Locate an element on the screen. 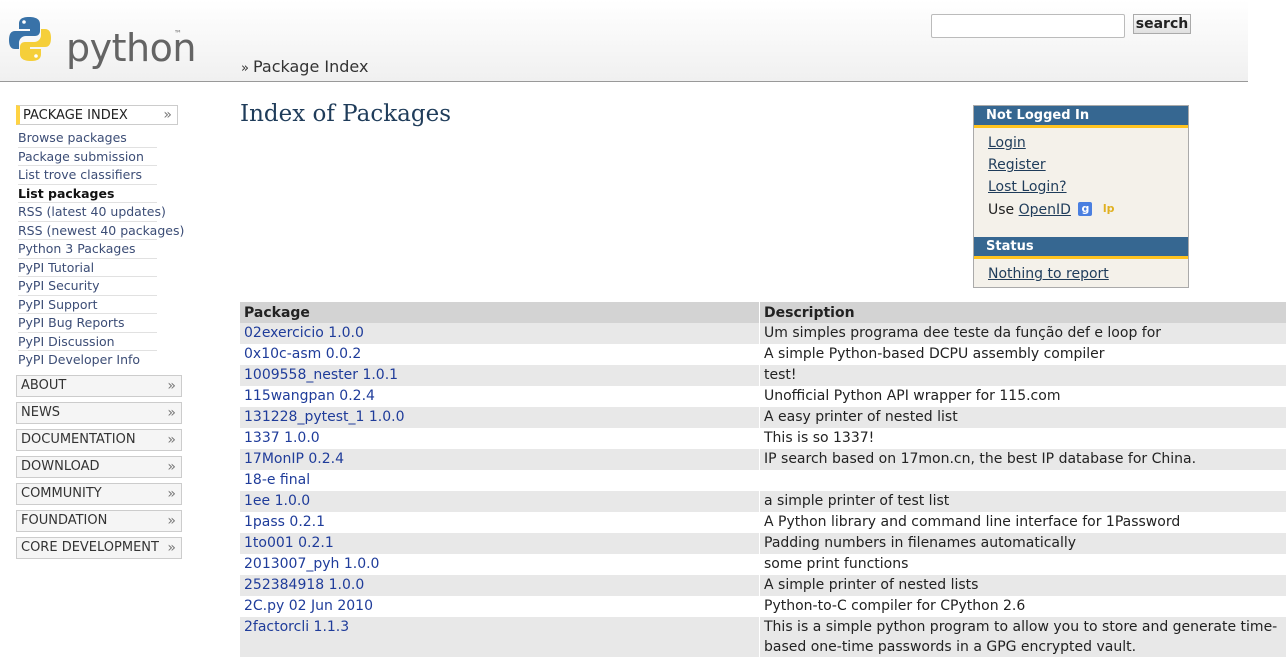 Image resolution: width=1286 pixels, height=660 pixels. login-link: Login is located at coordinates (1088, 143).